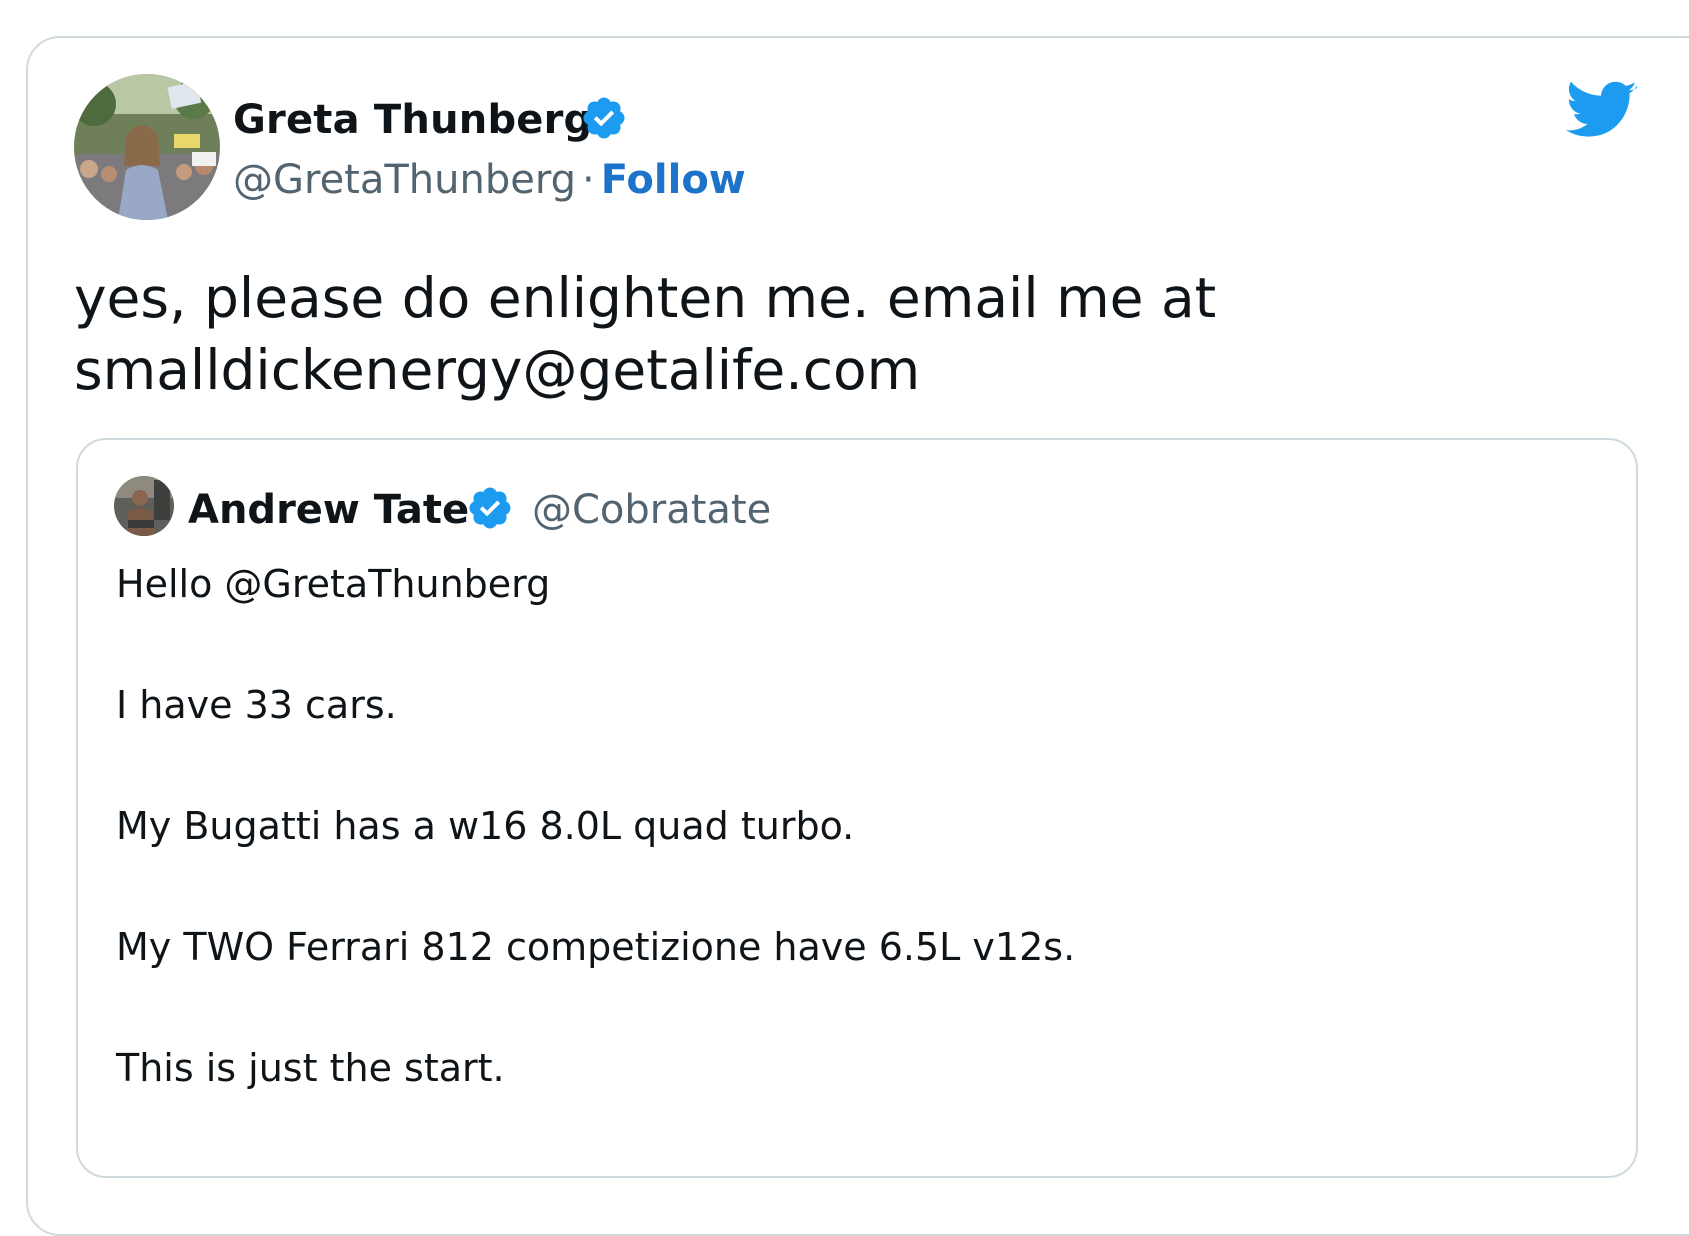 The width and height of the screenshot is (1689, 1236). What do you see at coordinates (485, 826) in the screenshot?
I see `quoted-paragraph: My Bugatti has a w16 8.0L quad turbo.` at bounding box center [485, 826].